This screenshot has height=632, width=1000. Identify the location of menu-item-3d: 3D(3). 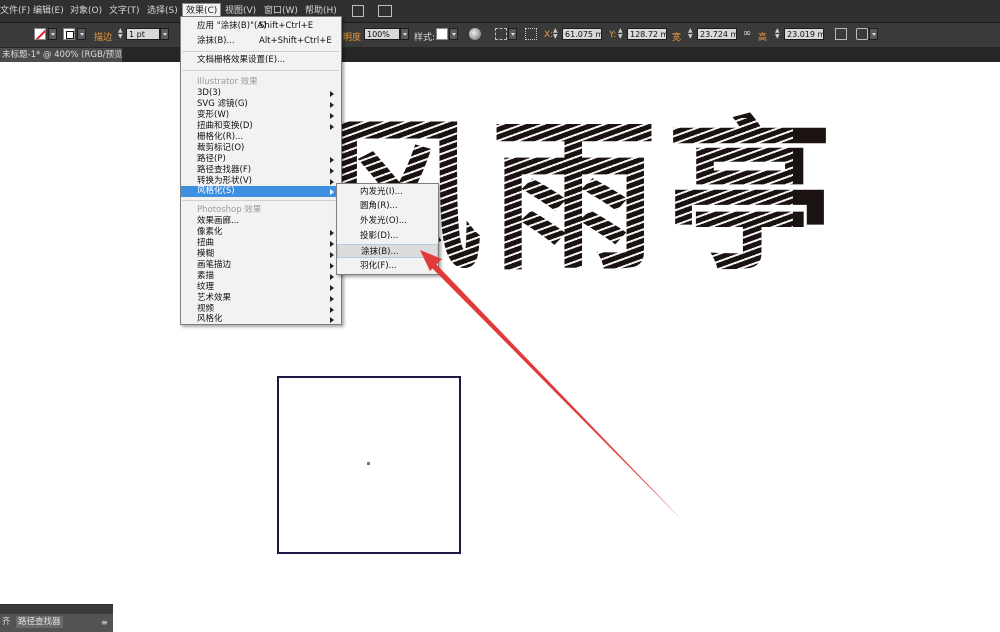
(261, 93).